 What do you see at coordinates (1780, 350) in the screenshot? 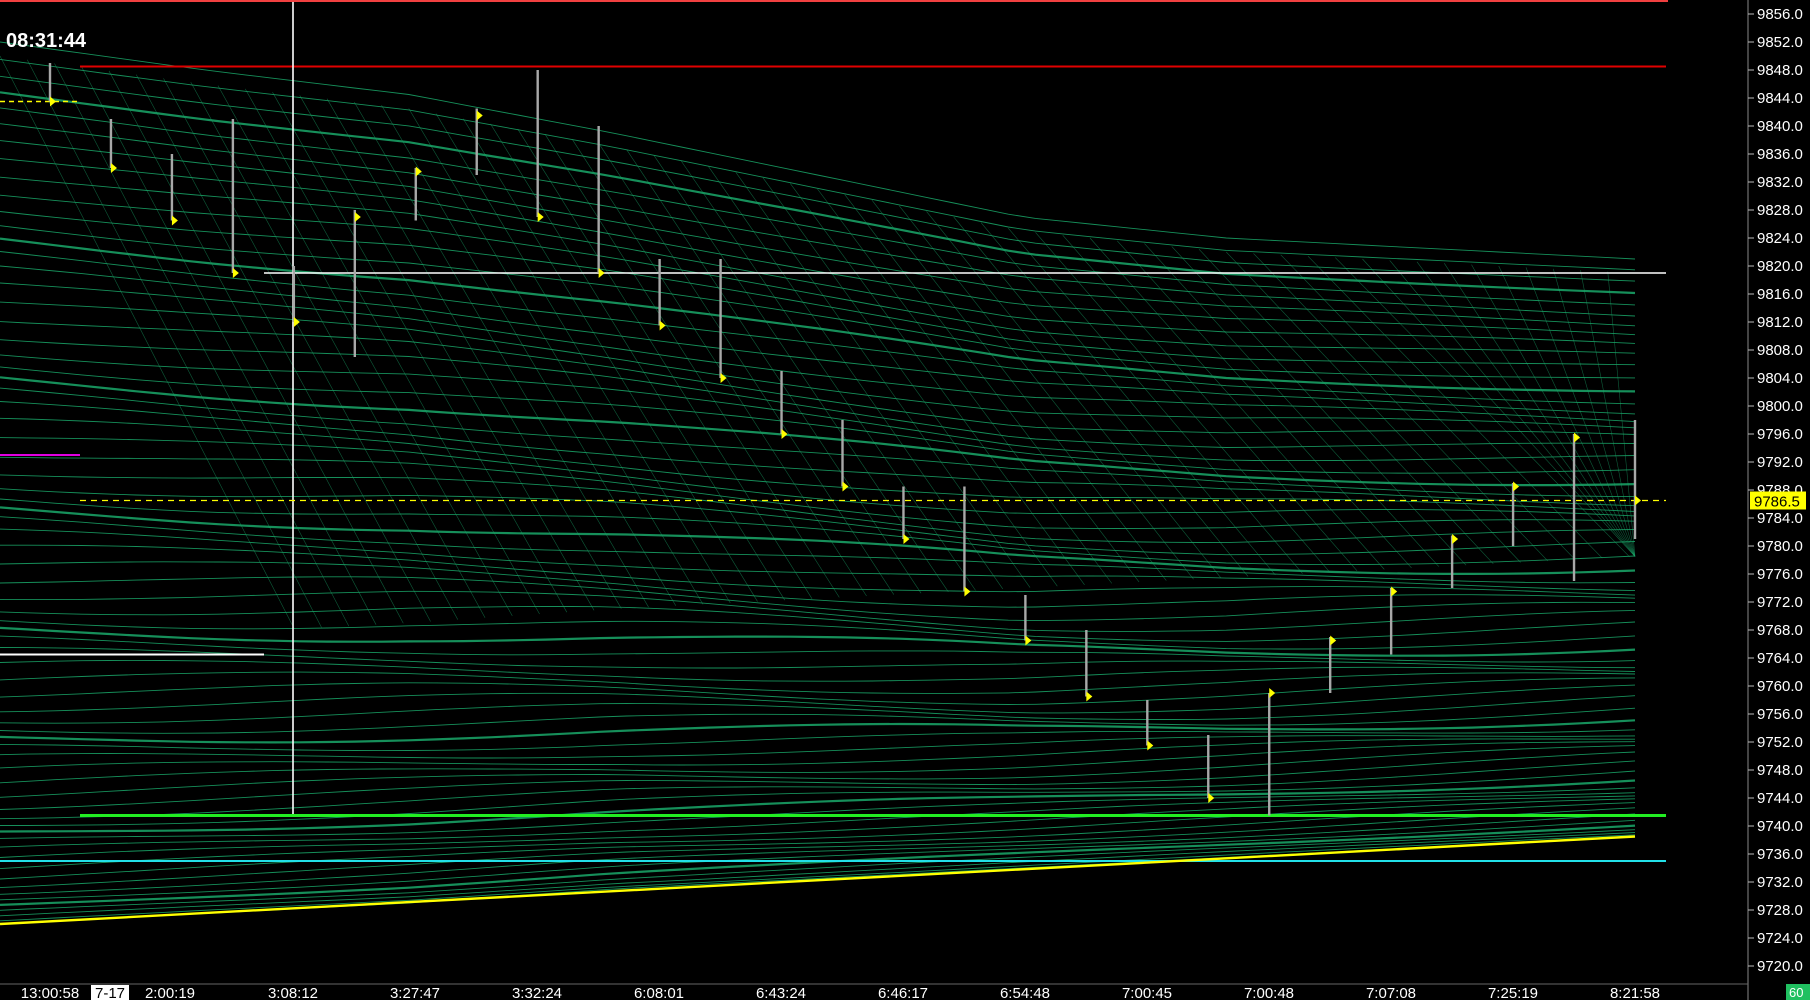
I see `price-tick-label: 9808.0` at bounding box center [1780, 350].